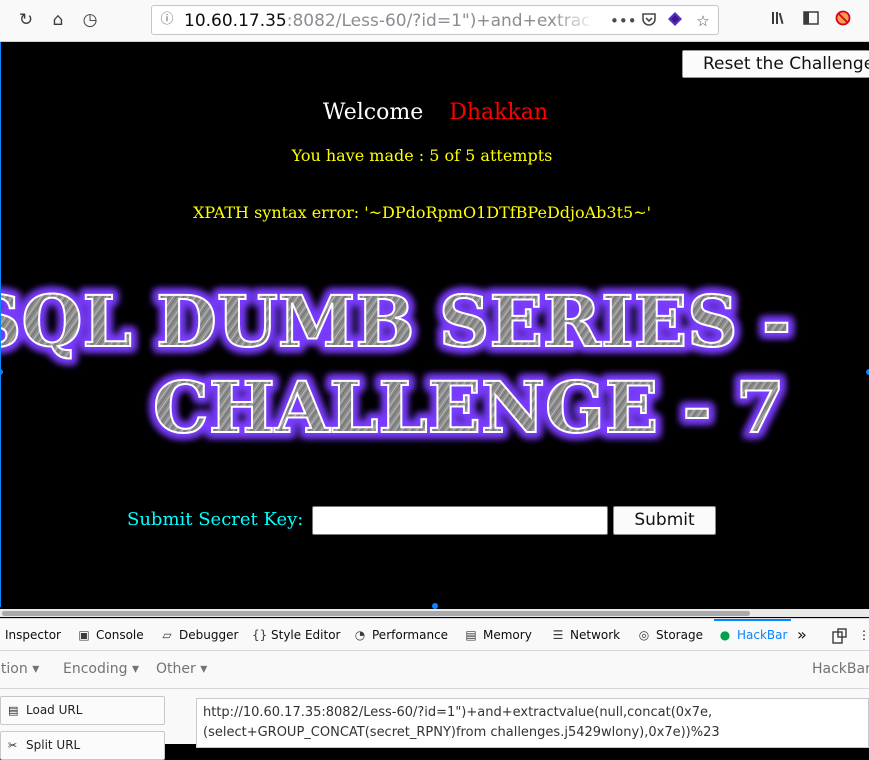 This screenshot has width=869, height=760. What do you see at coordinates (54, 710) in the screenshot?
I see `load-url-label: Load URL` at bounding box center [54, 710].